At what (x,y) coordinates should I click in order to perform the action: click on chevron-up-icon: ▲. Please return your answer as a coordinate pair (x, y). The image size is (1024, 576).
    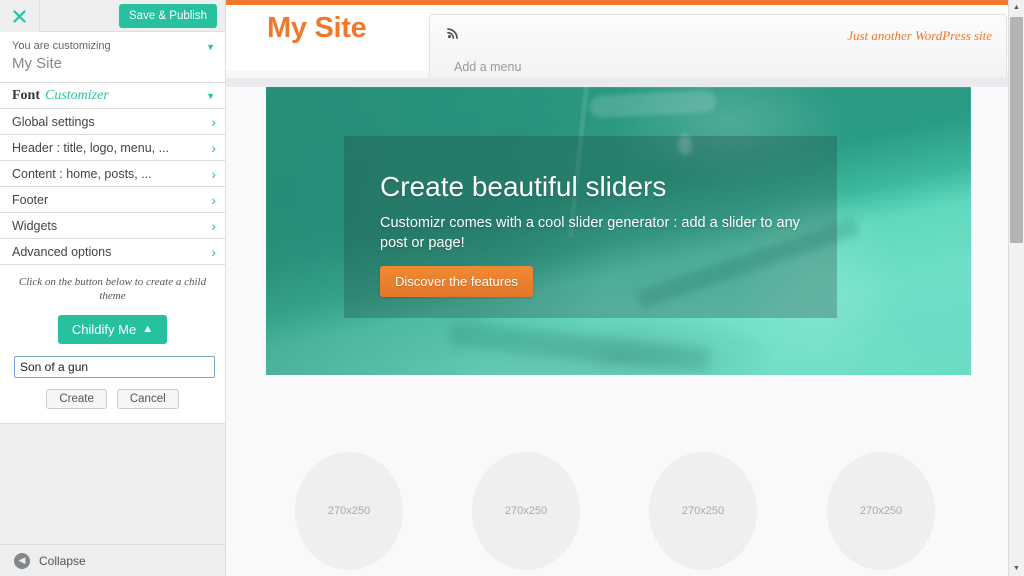
    Looking at the image, I should click on (148, 329).